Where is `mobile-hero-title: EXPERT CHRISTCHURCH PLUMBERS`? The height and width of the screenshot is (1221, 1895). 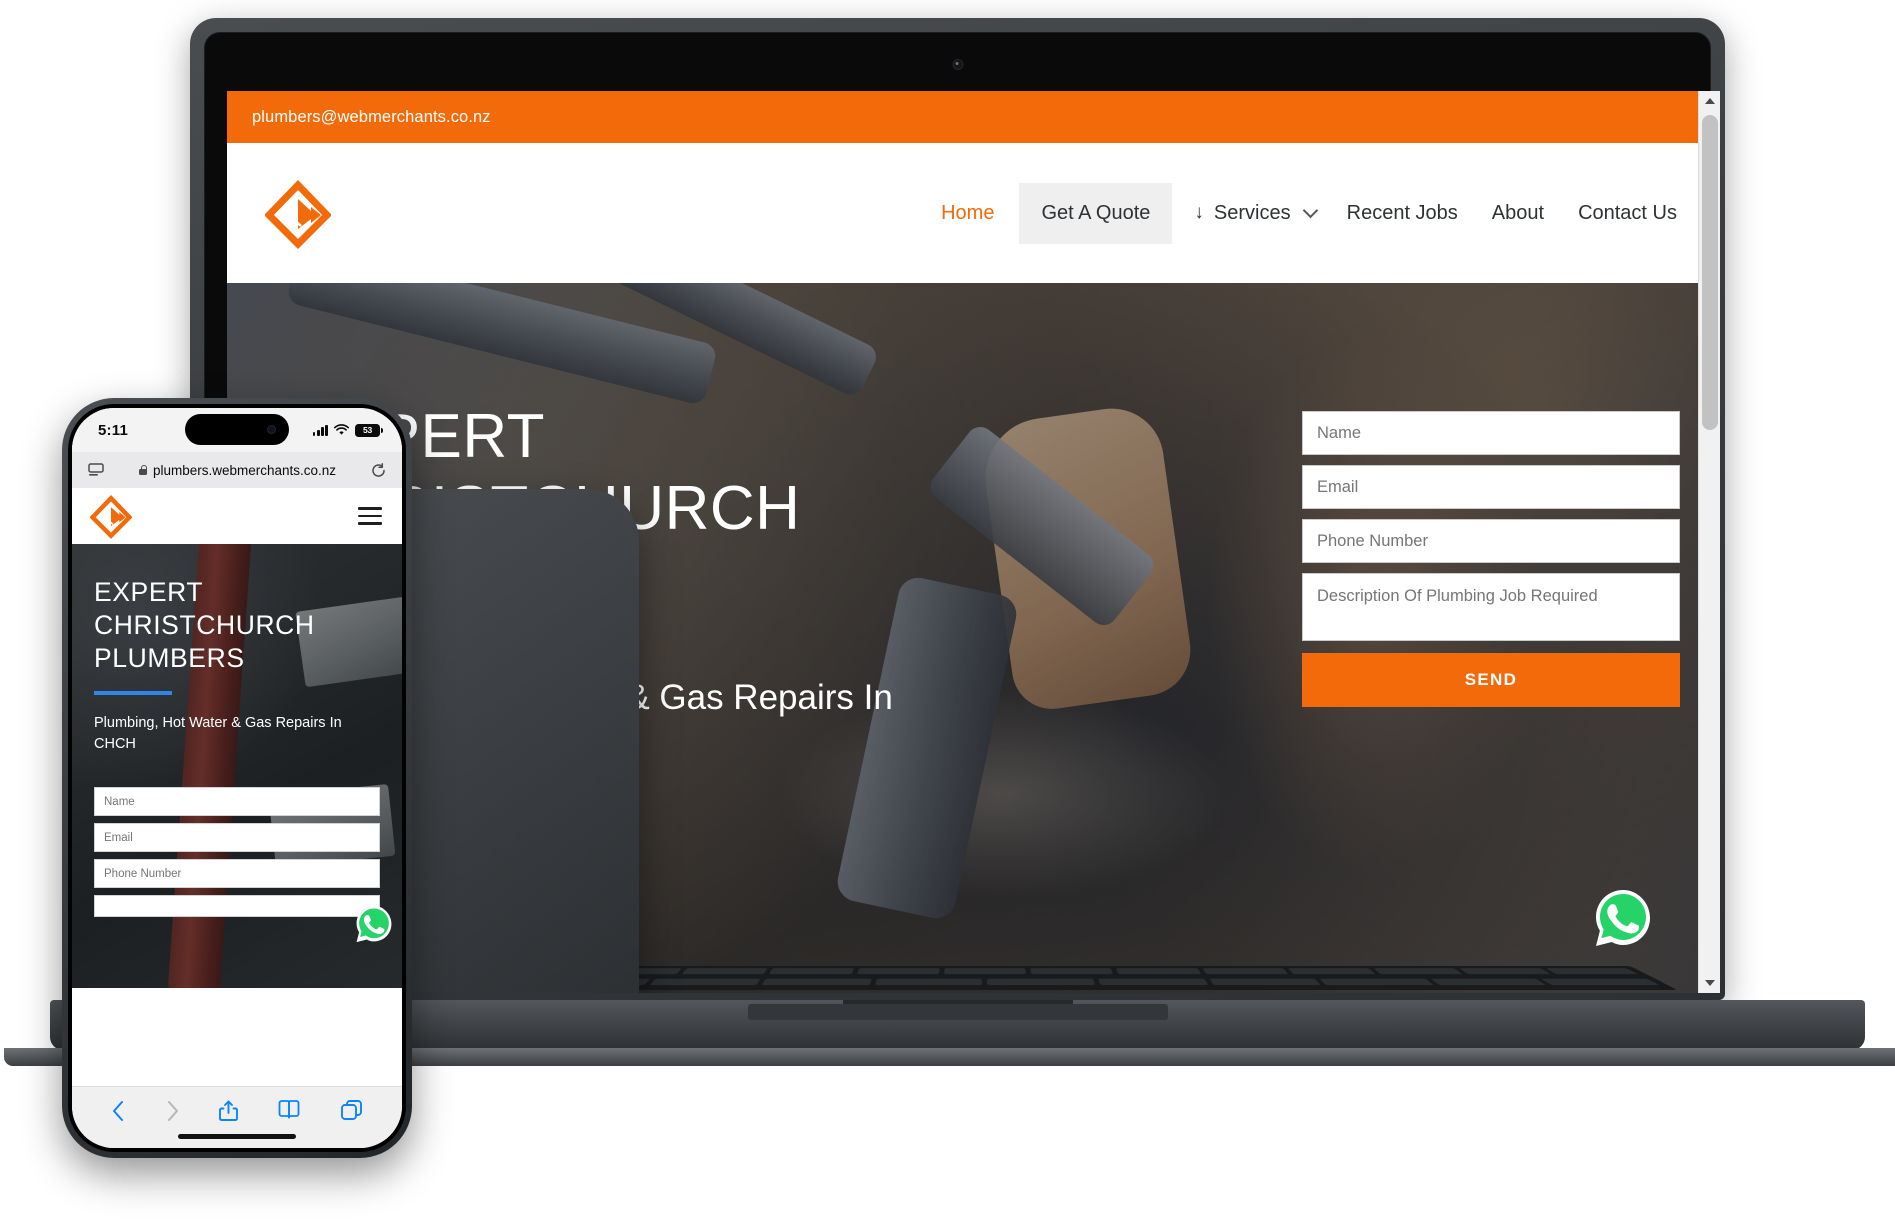
mobile-hero-title: EXPERT CHRISTCHURCH PLUMBERS is located at coordinates (204, 625).